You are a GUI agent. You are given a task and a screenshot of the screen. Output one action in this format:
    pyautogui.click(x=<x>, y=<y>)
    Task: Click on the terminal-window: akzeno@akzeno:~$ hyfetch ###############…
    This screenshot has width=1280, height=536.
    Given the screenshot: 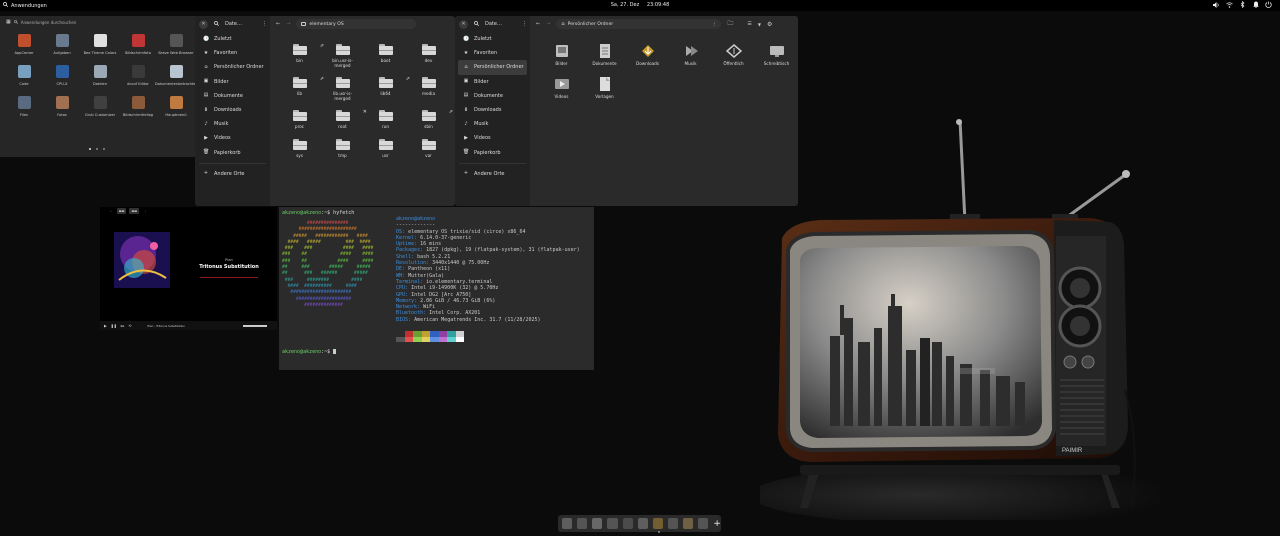 What is the action you would take?
    pyautogui.click(x=436, y=288)
    